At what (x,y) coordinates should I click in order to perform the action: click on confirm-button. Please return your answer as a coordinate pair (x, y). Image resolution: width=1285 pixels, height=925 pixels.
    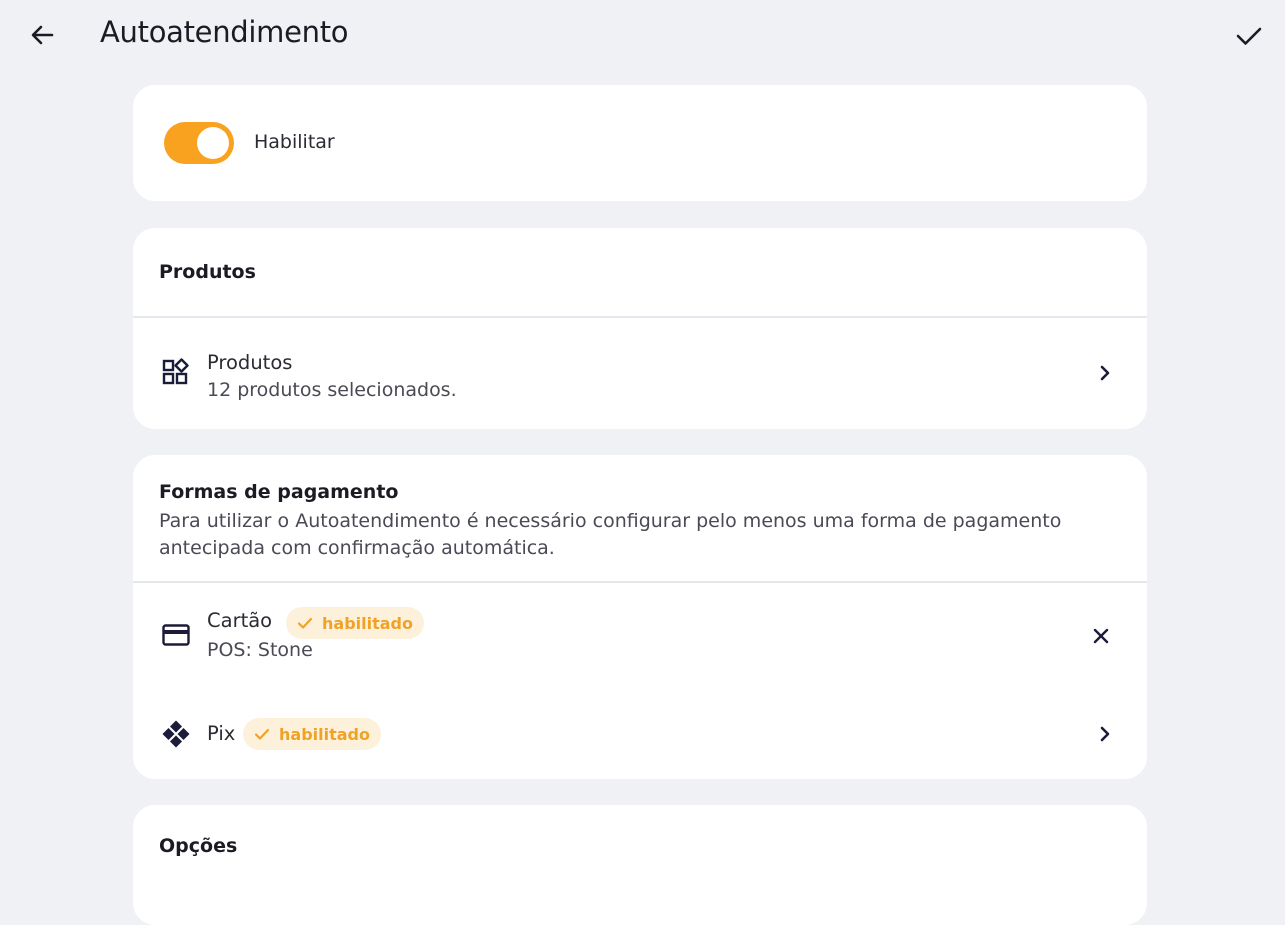
    Looking at the image, I should click on (1249, 36).